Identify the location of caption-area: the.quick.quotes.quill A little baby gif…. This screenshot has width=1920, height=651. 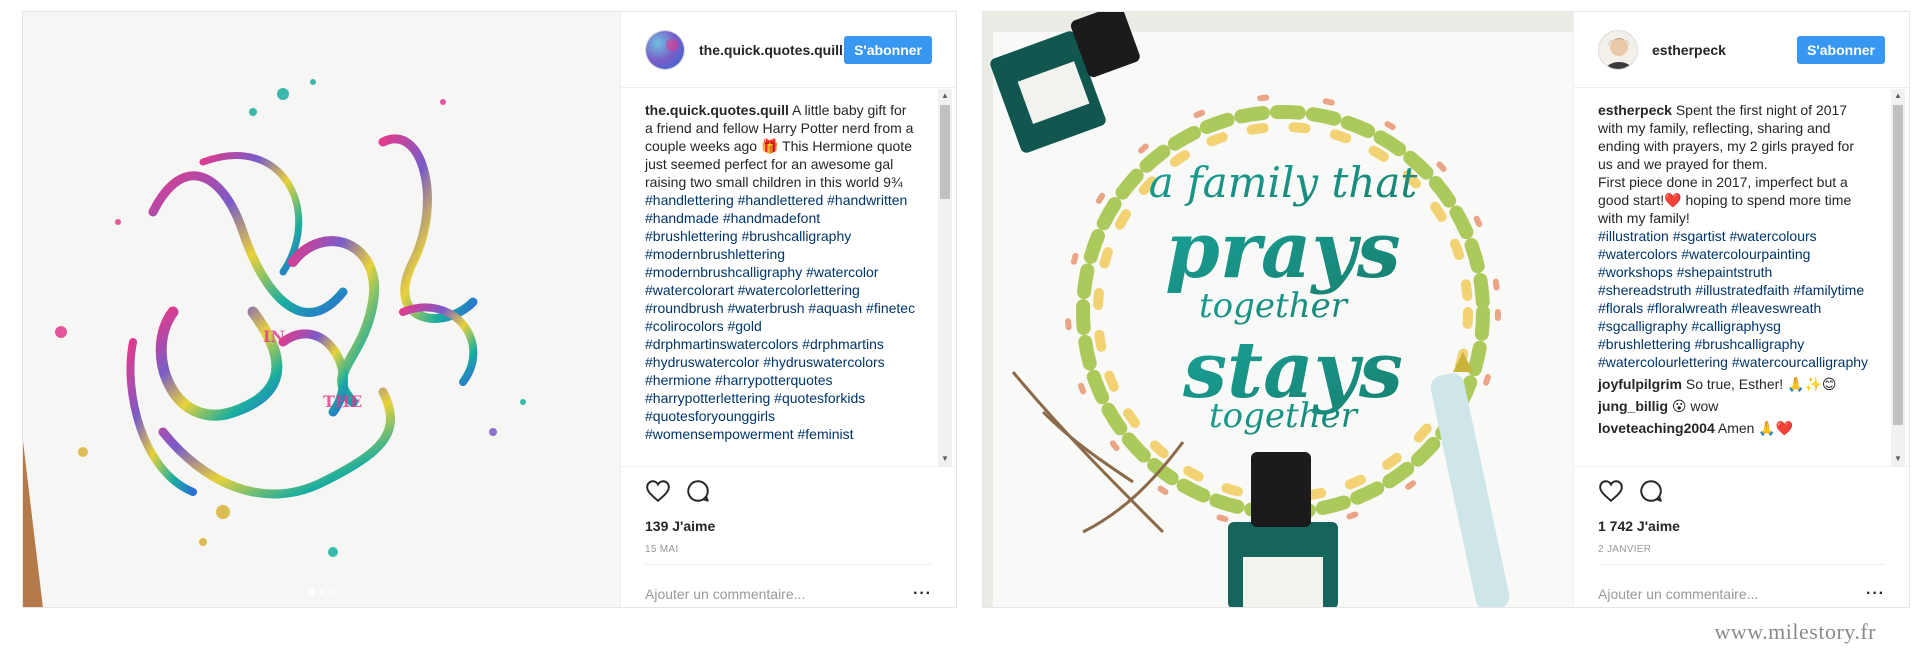
(788, 278).